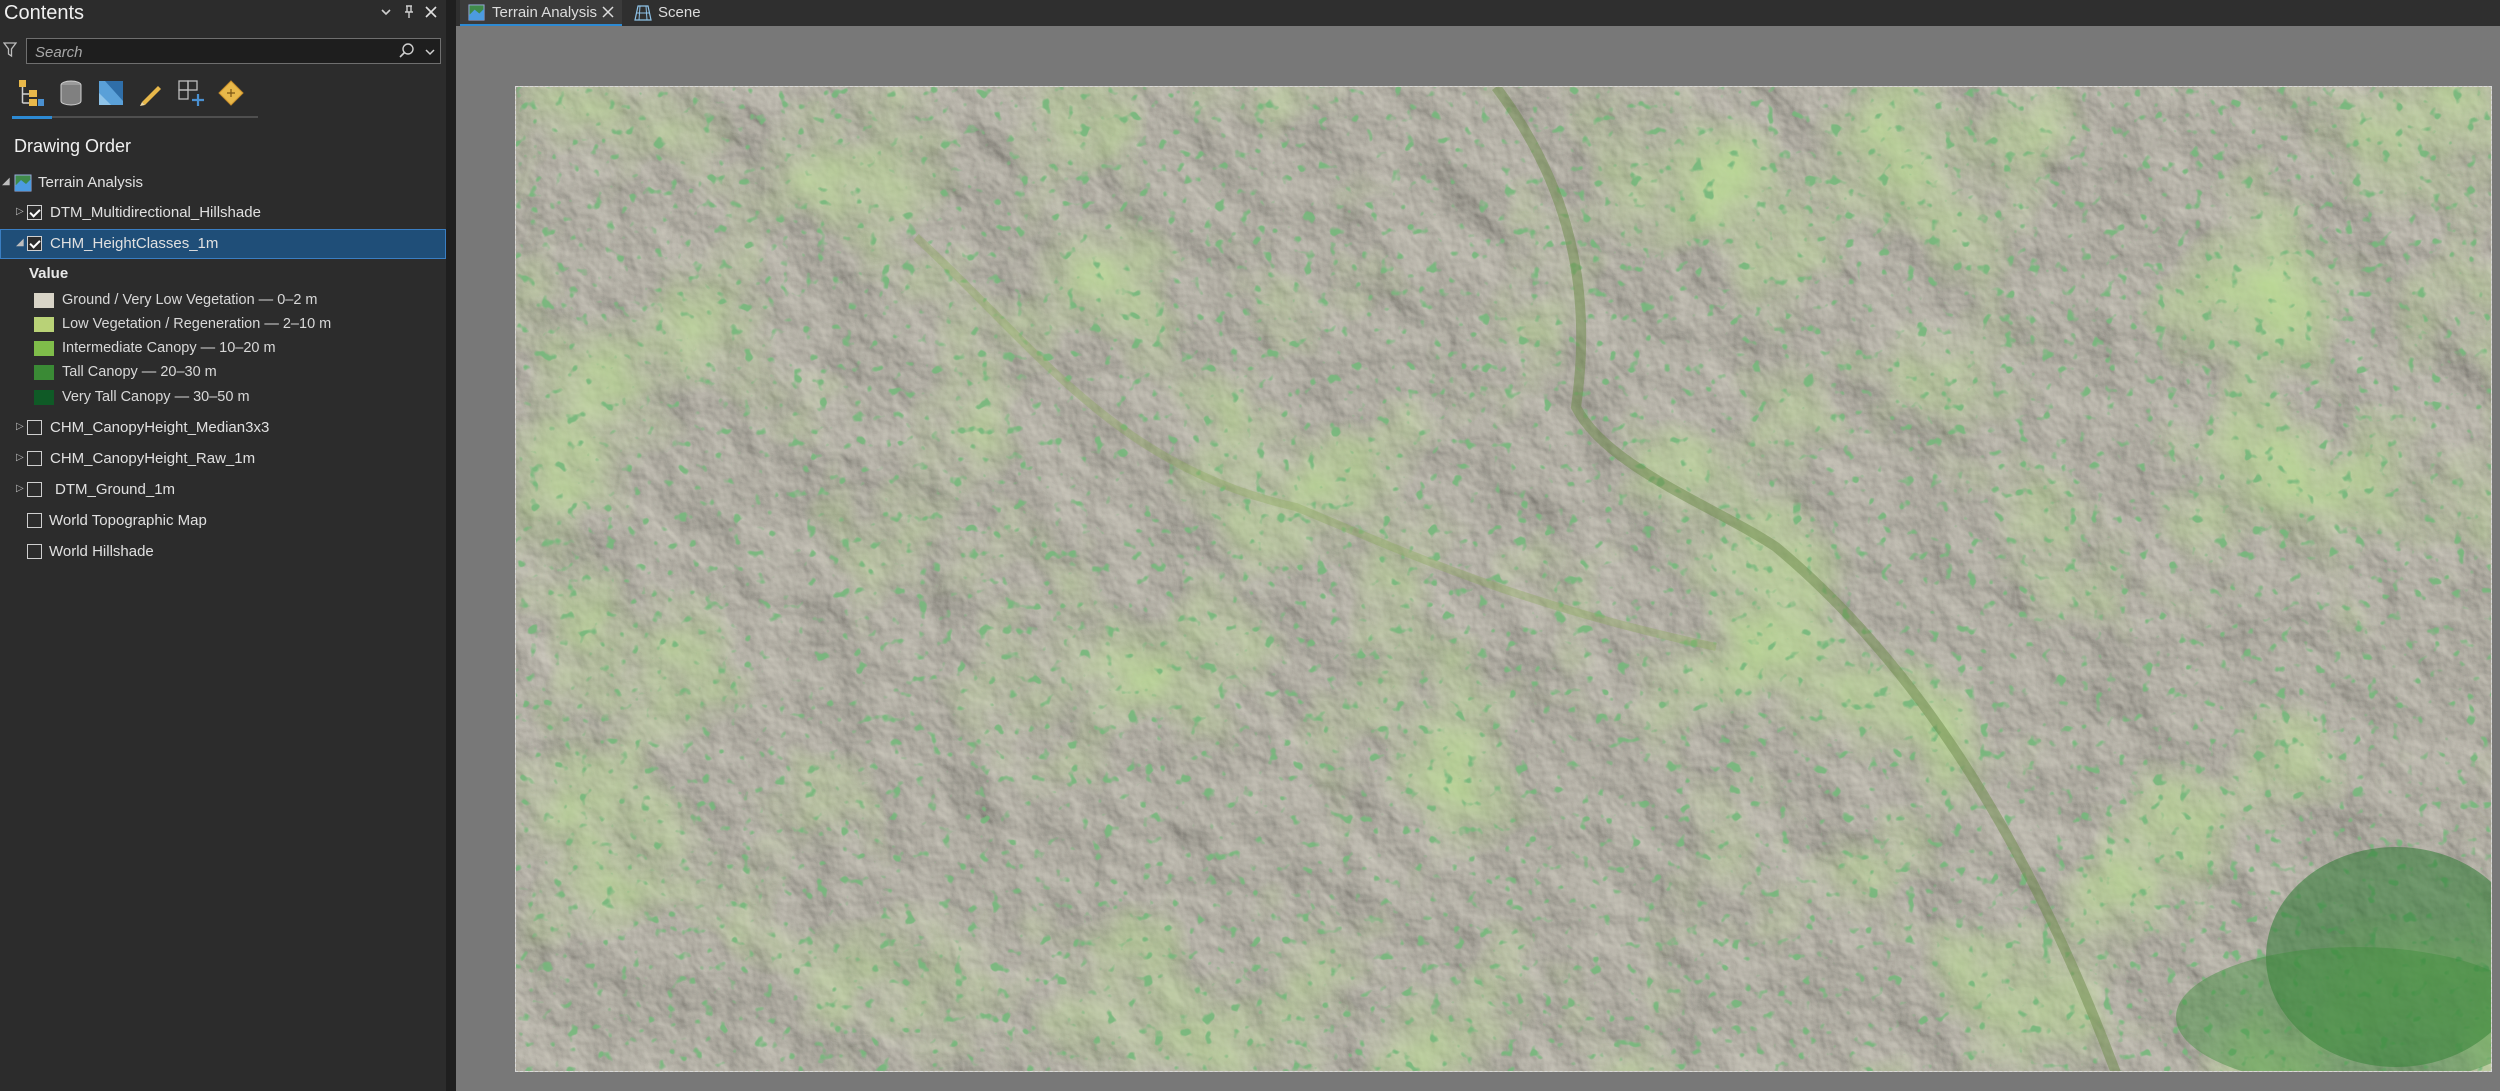 Image resolution: width=2500 pixels, height=1091 pixels. I want to click on layer-row: ▷ CHM_CanopyHeight_Raw_1m, so click(223, 459).